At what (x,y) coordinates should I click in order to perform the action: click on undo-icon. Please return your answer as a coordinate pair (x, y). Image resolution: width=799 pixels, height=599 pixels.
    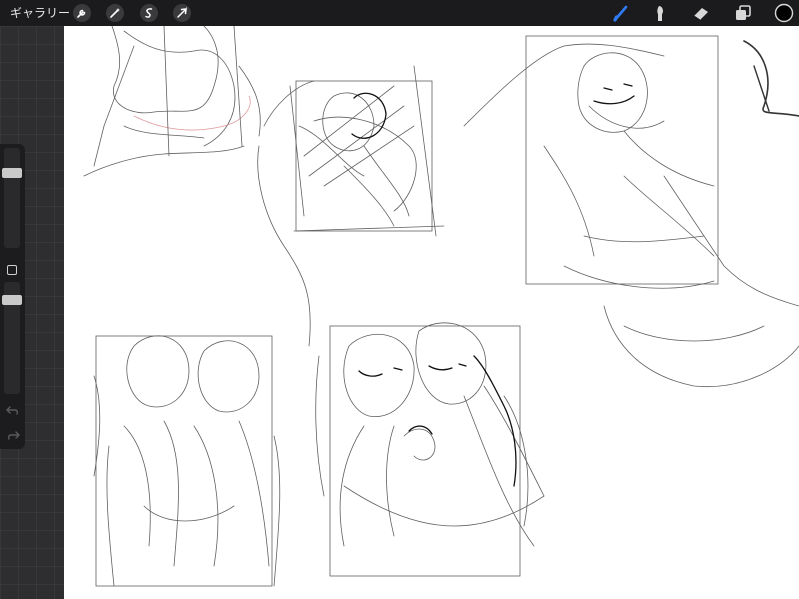
    Looking at the image, I should click on (13, 408).